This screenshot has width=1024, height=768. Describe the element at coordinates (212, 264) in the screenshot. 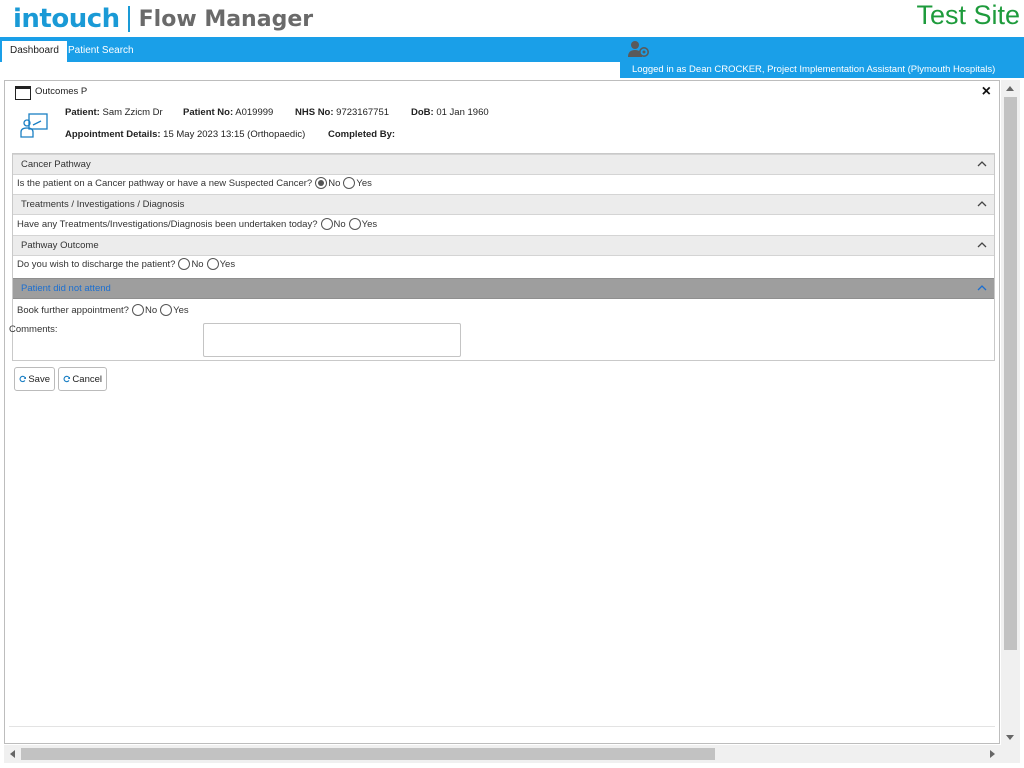

I see `radio-discharge-yes` at that location.